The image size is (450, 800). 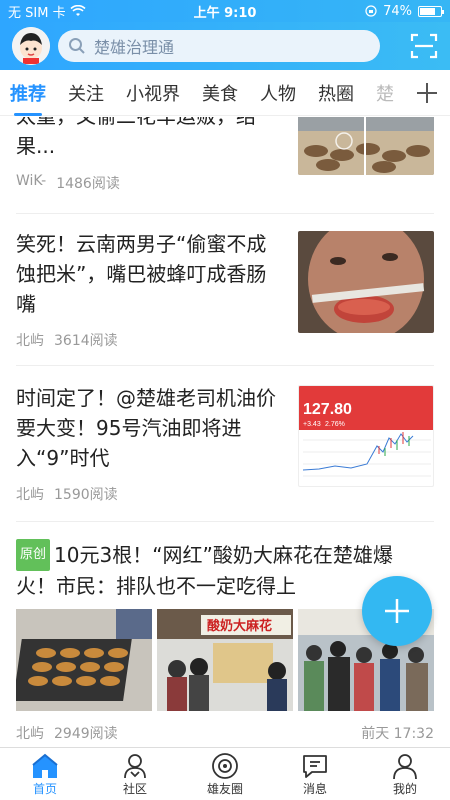 What do you see at coordinates (204, 570) in the screenshot?
I see `article-title: 10元3根！“网红”酸奶大麻花在楚雄爆火！市民：排队也不一定吃得上` at bounding box center [204, 570].